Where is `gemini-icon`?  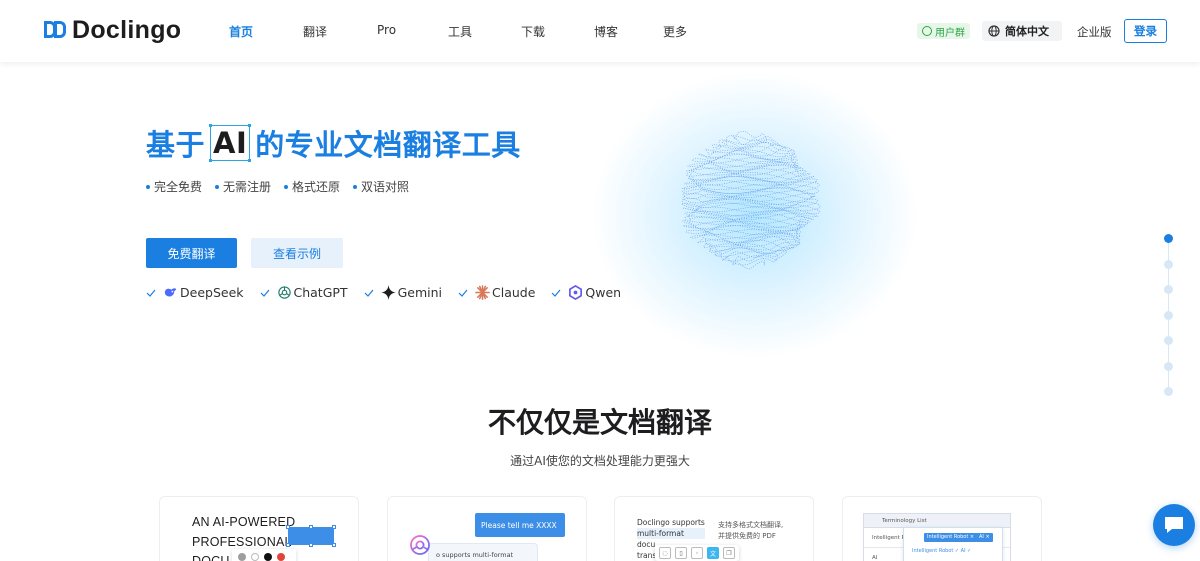 gemini-icon is located at coordinates (388, 292).